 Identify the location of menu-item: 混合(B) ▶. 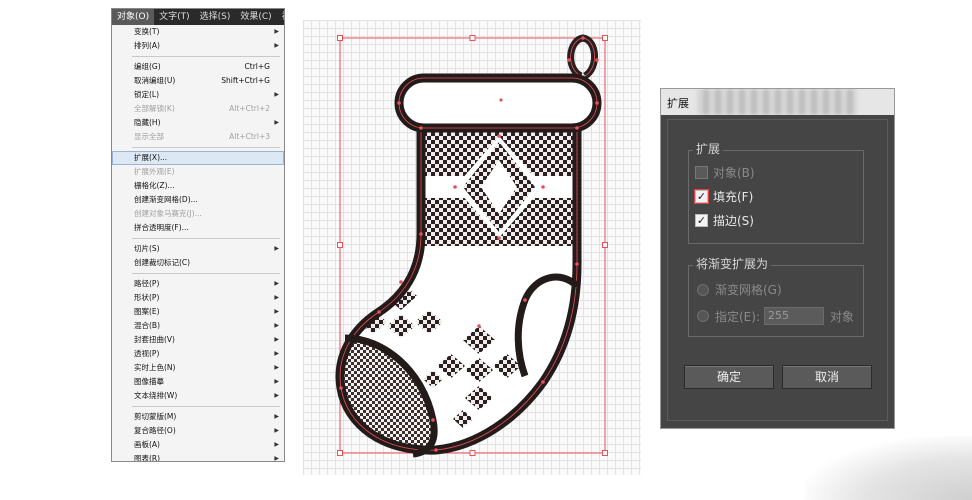
(198, 326).